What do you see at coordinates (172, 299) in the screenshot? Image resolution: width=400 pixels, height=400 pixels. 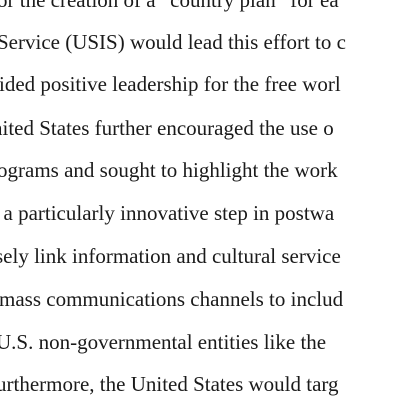 I see `text-line: mass communications channels to includ` at bounding box center [172, 299].